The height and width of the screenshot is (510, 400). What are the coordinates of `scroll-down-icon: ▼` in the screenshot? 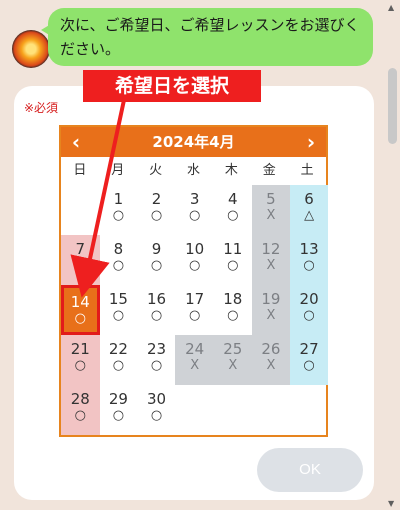 It's located at (391, 503).